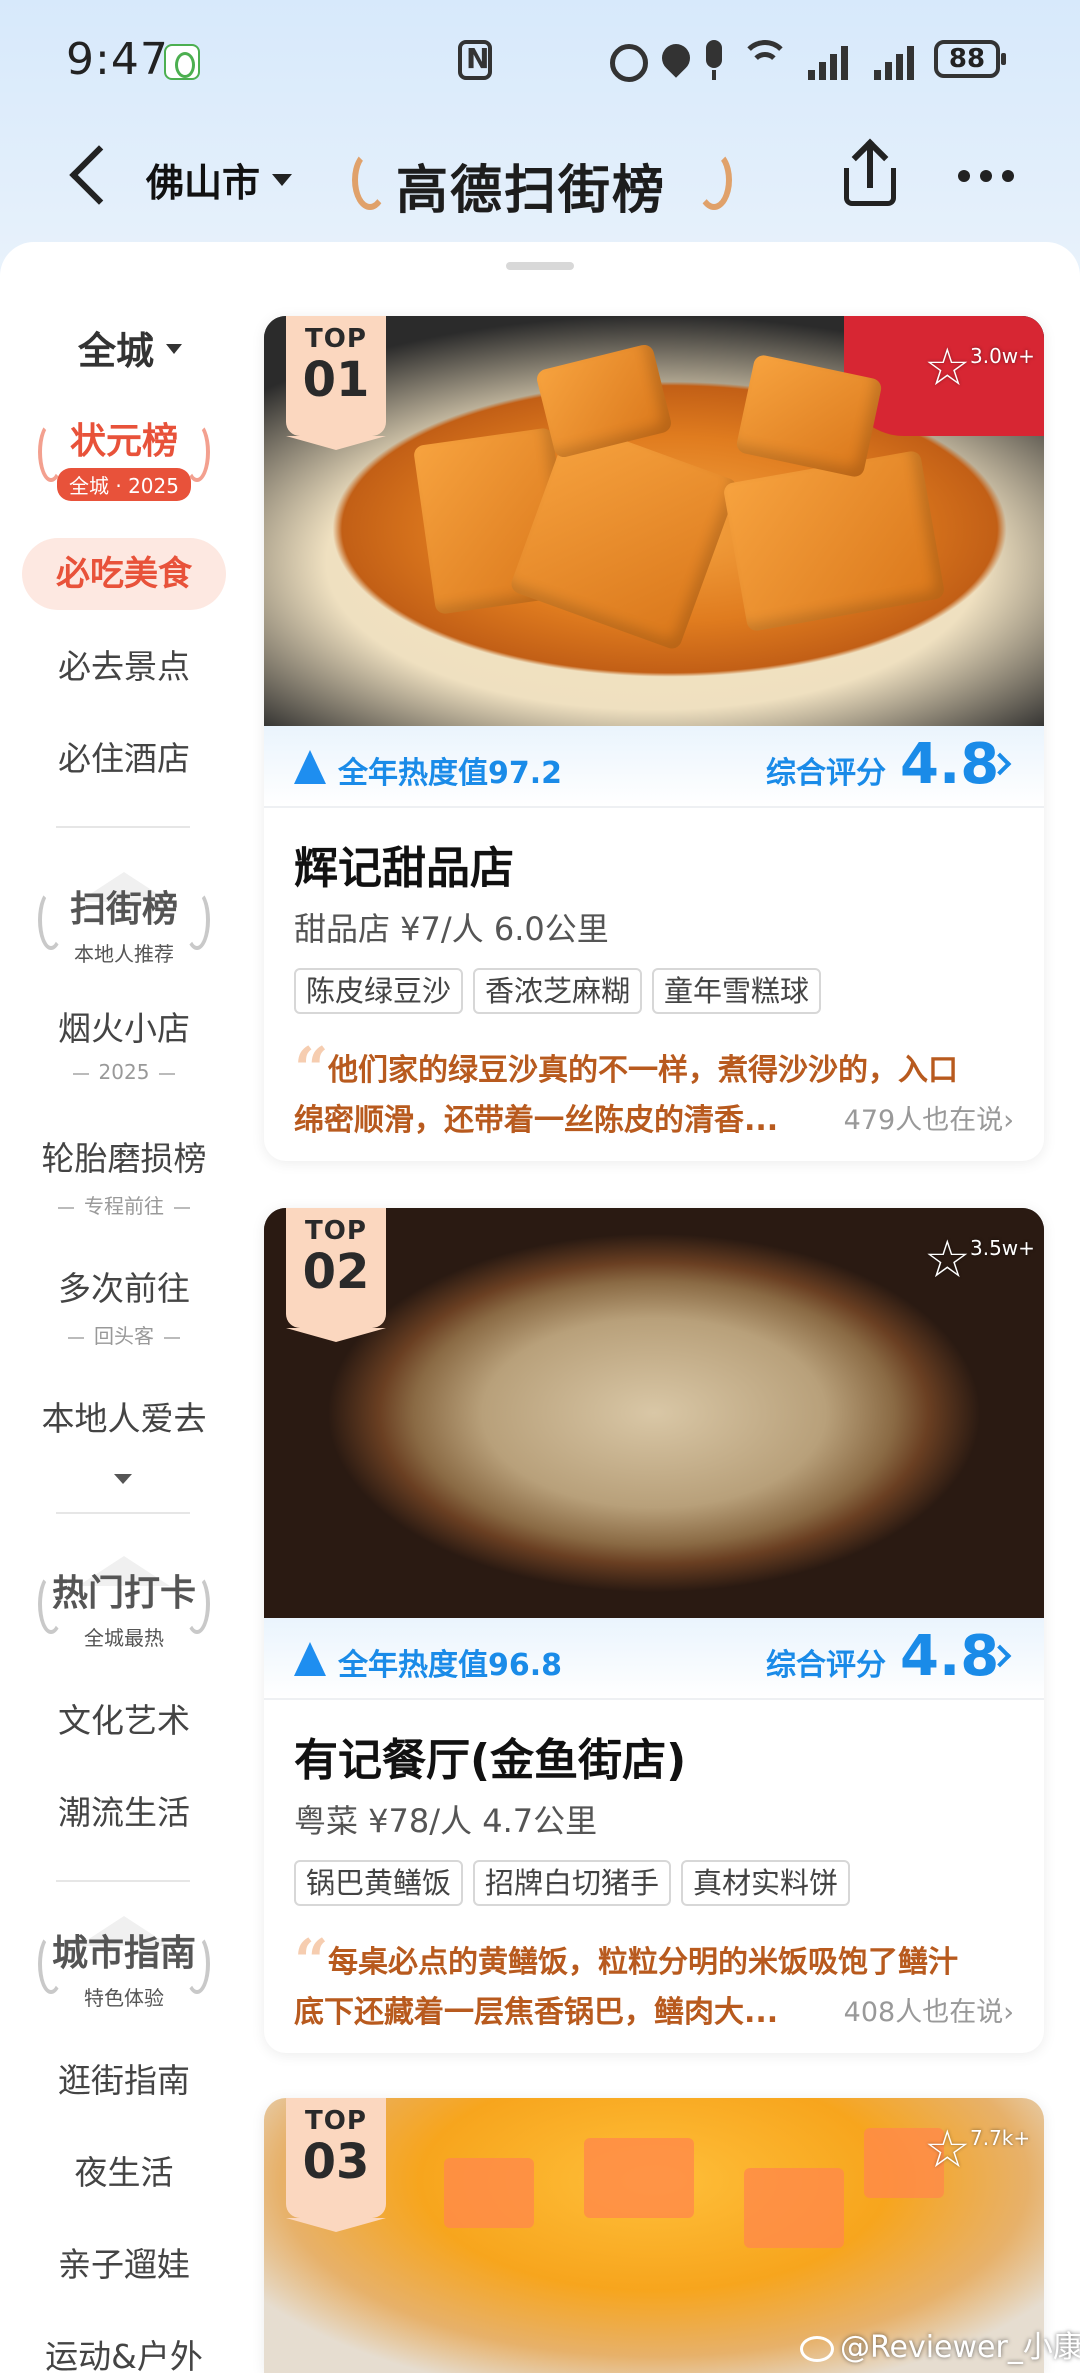  What do you see at coordinates (986, 176) in the screenshot?
I see `more-icon` at bounding box center [986, 176].